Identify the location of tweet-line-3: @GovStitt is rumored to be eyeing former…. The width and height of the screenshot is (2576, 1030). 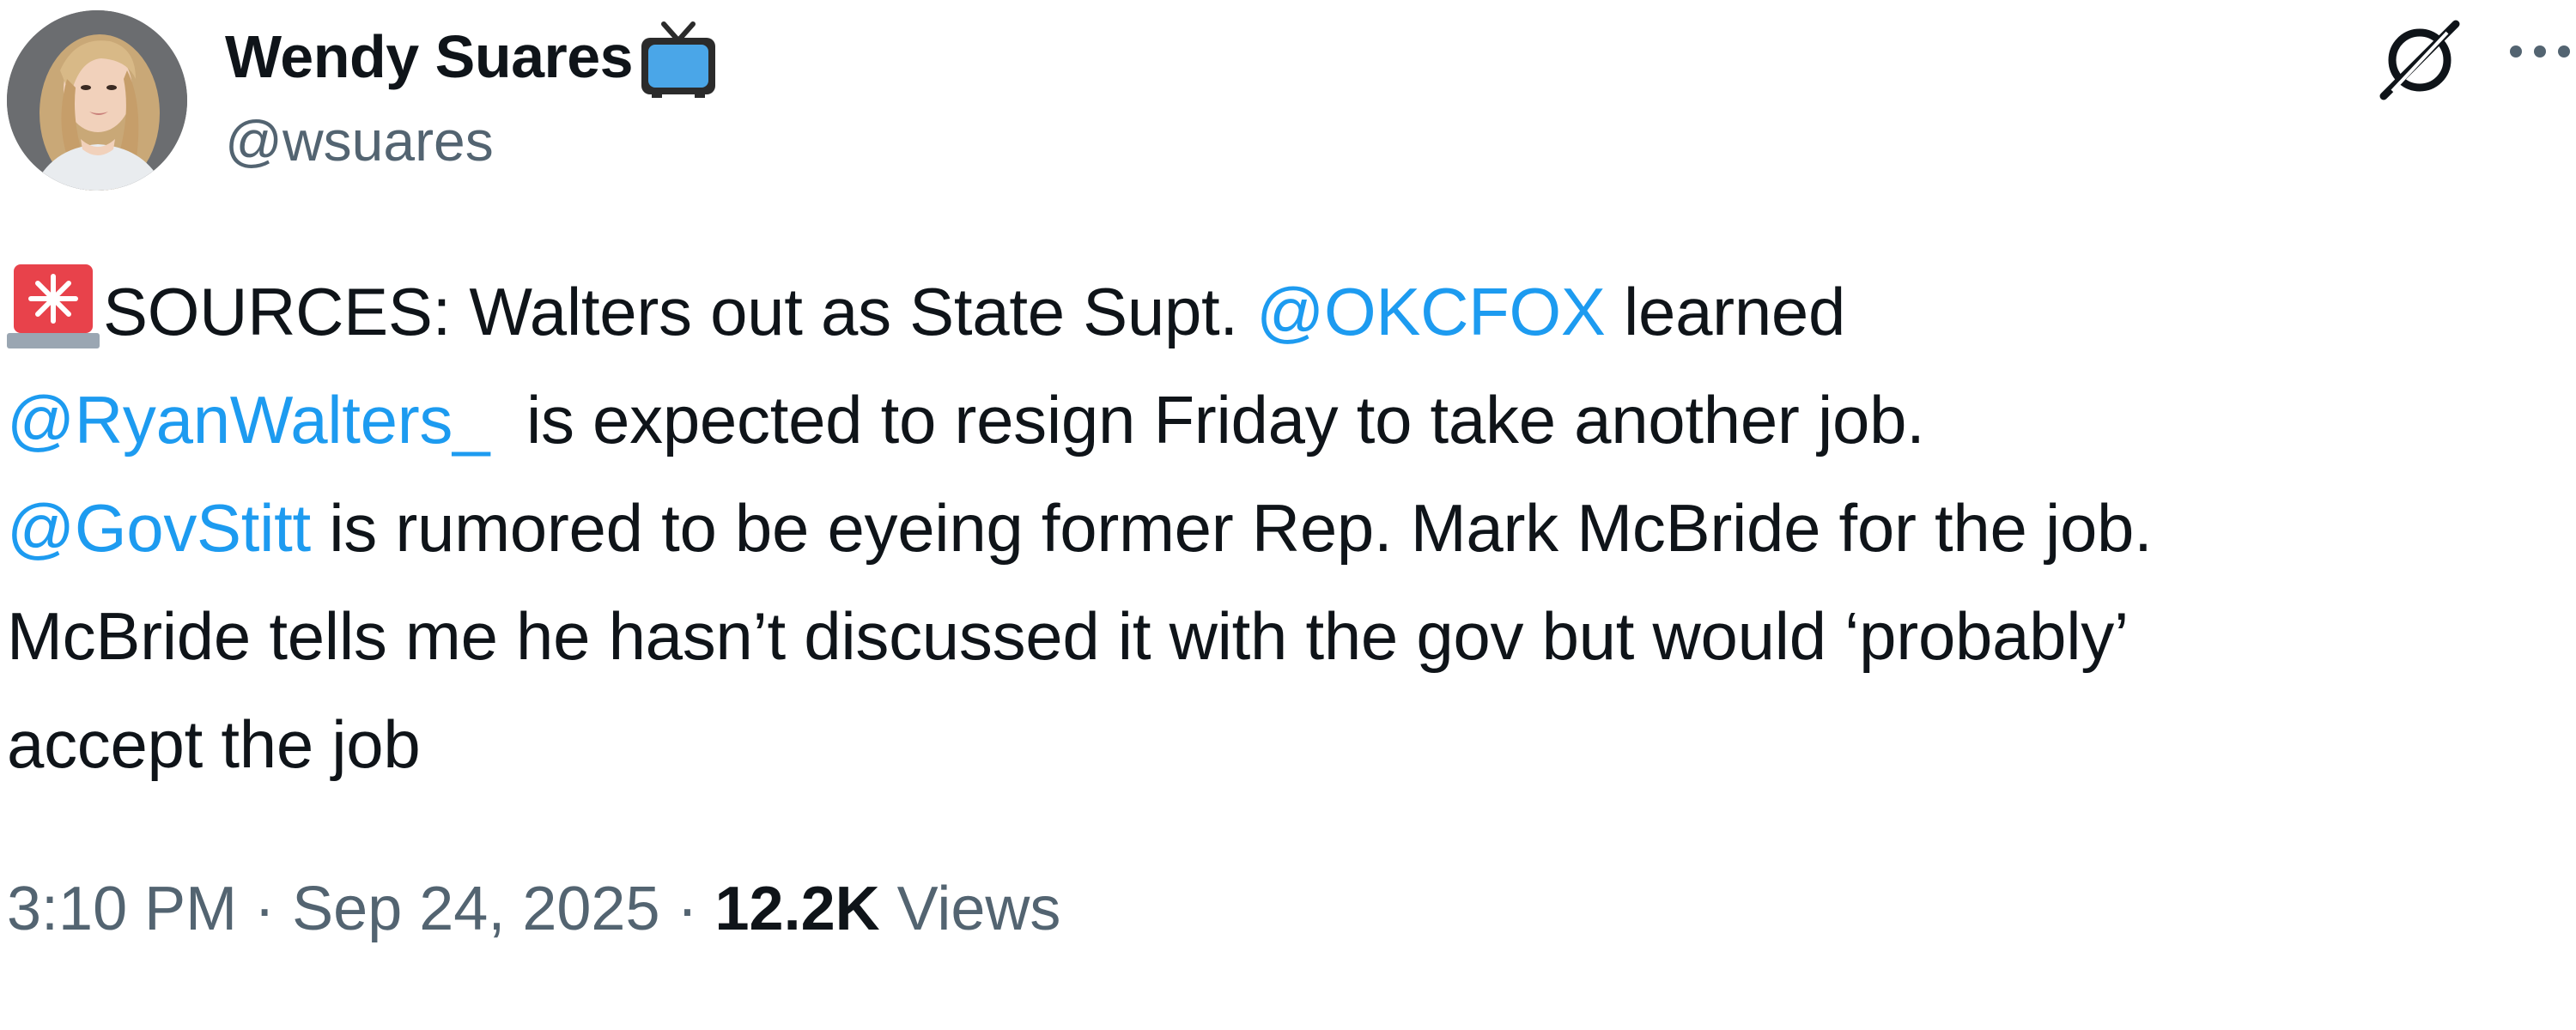
(1290, 528).